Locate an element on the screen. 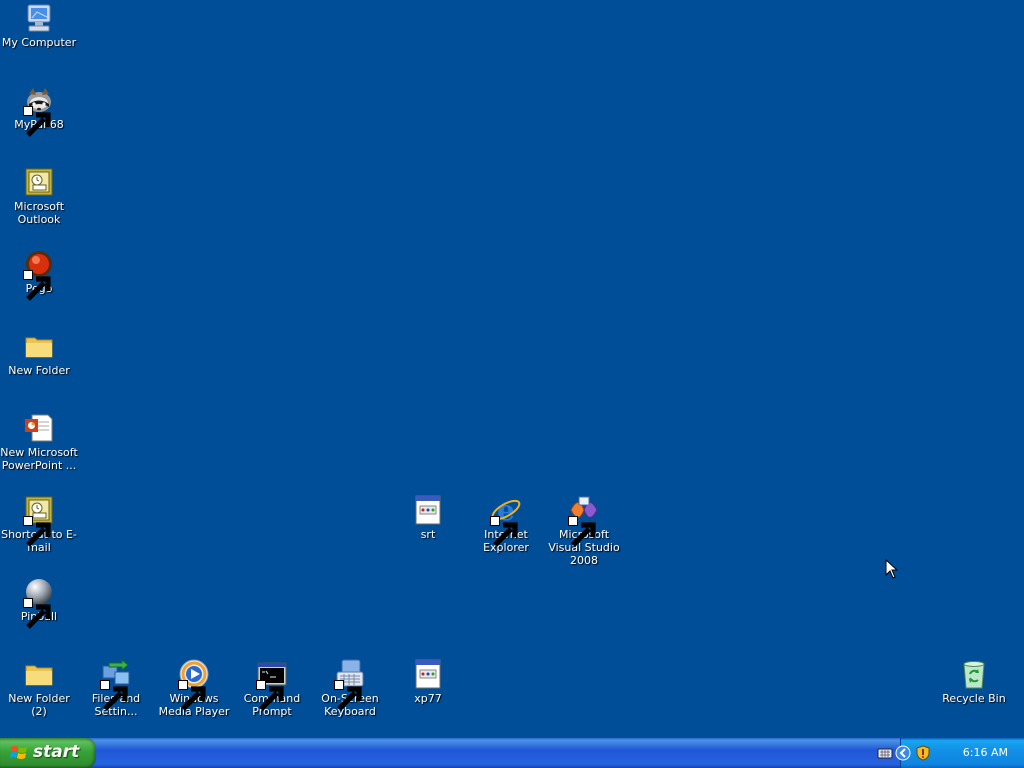 The image size is (1024, 768). desktop-icon-xp77: xp77 is located at coordinates (428, 681).